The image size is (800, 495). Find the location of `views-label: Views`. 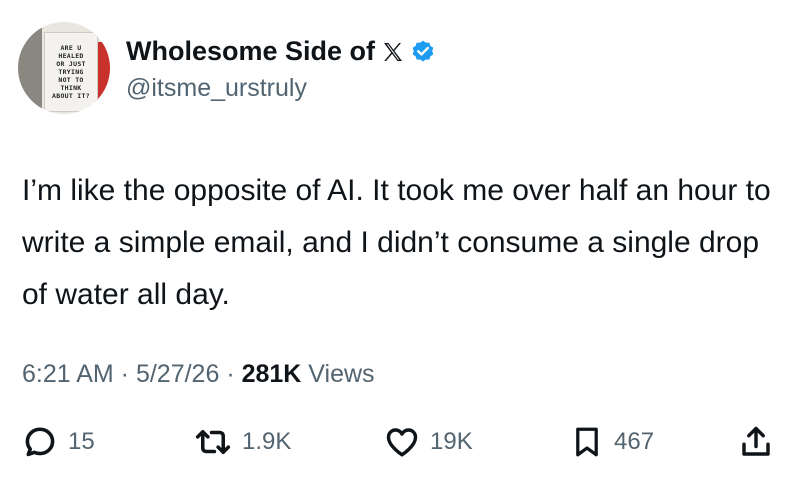

views-label: Views is located at coordinates (338, 374).